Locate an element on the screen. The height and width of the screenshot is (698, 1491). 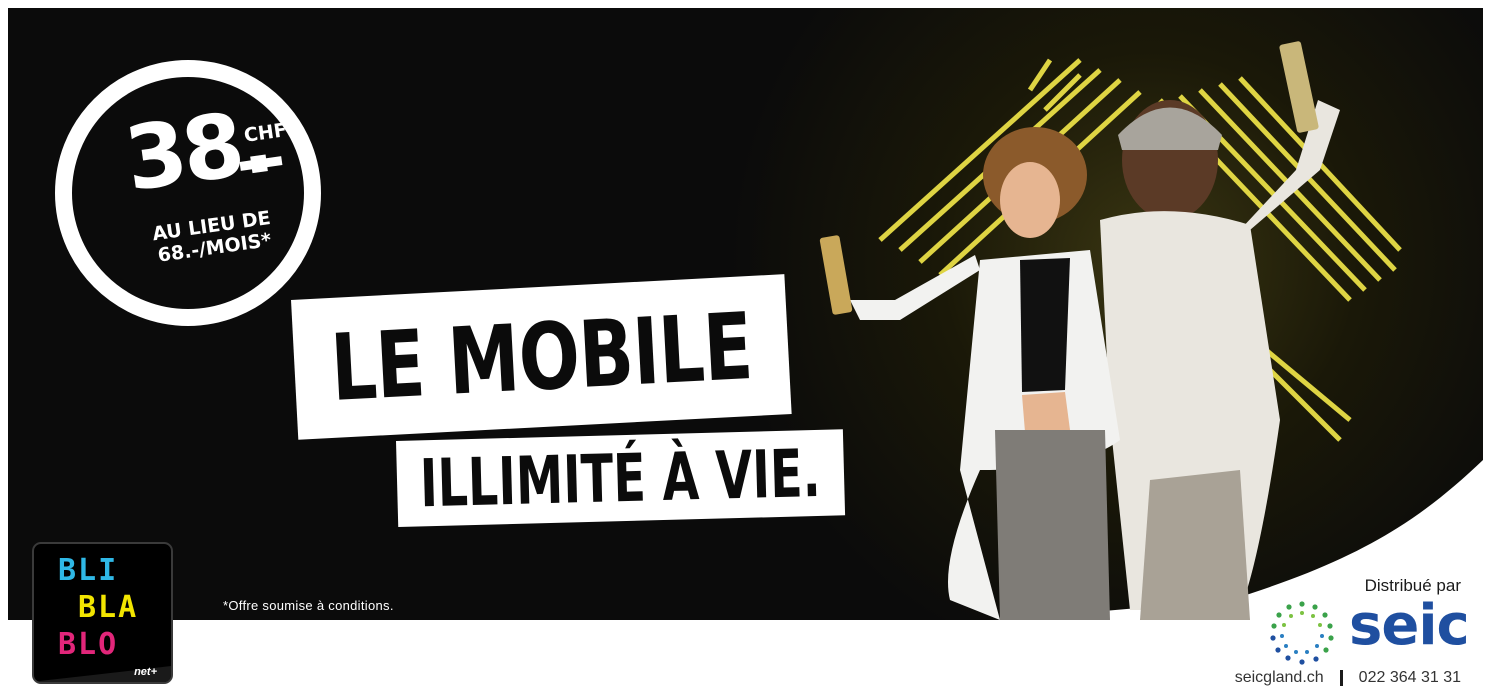
blibla-logo: BLI BLA BLO net+ is located at coordinates (102, 613).